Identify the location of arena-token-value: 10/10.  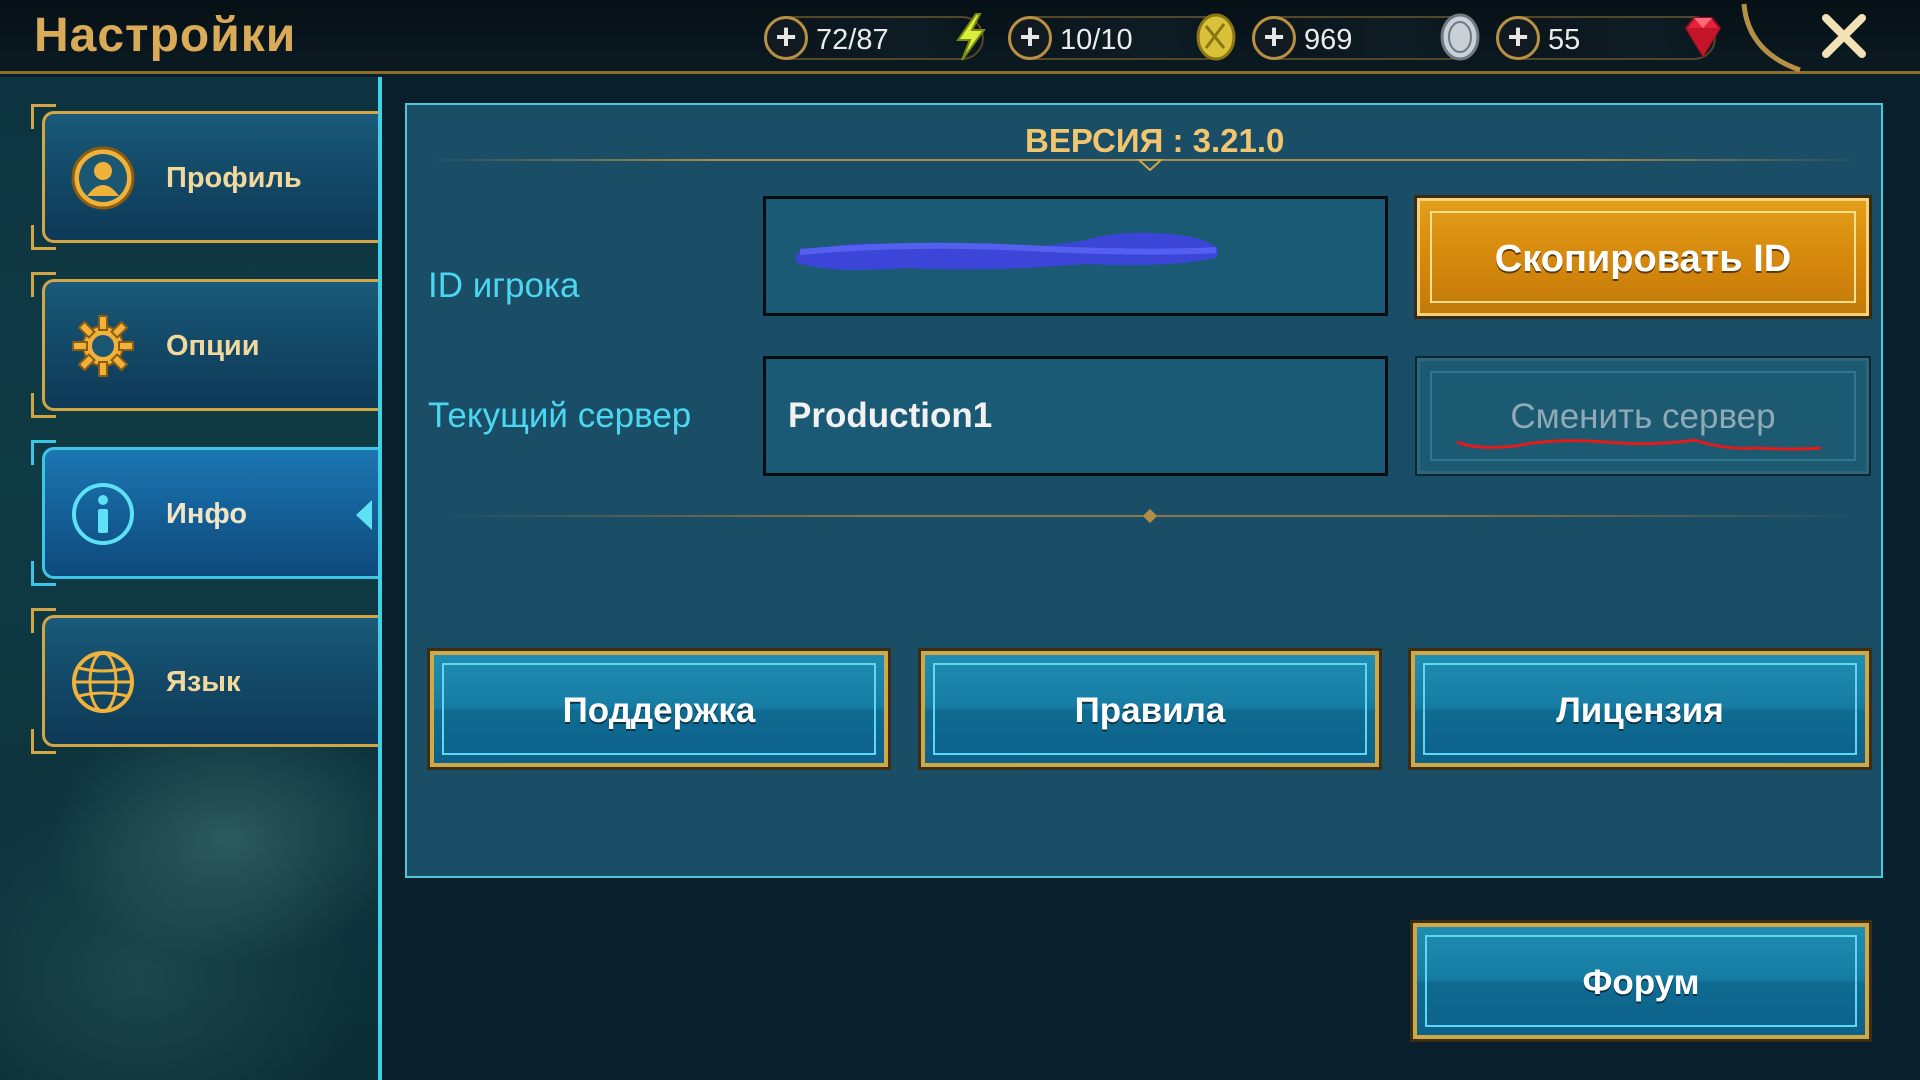
(1096, 40).